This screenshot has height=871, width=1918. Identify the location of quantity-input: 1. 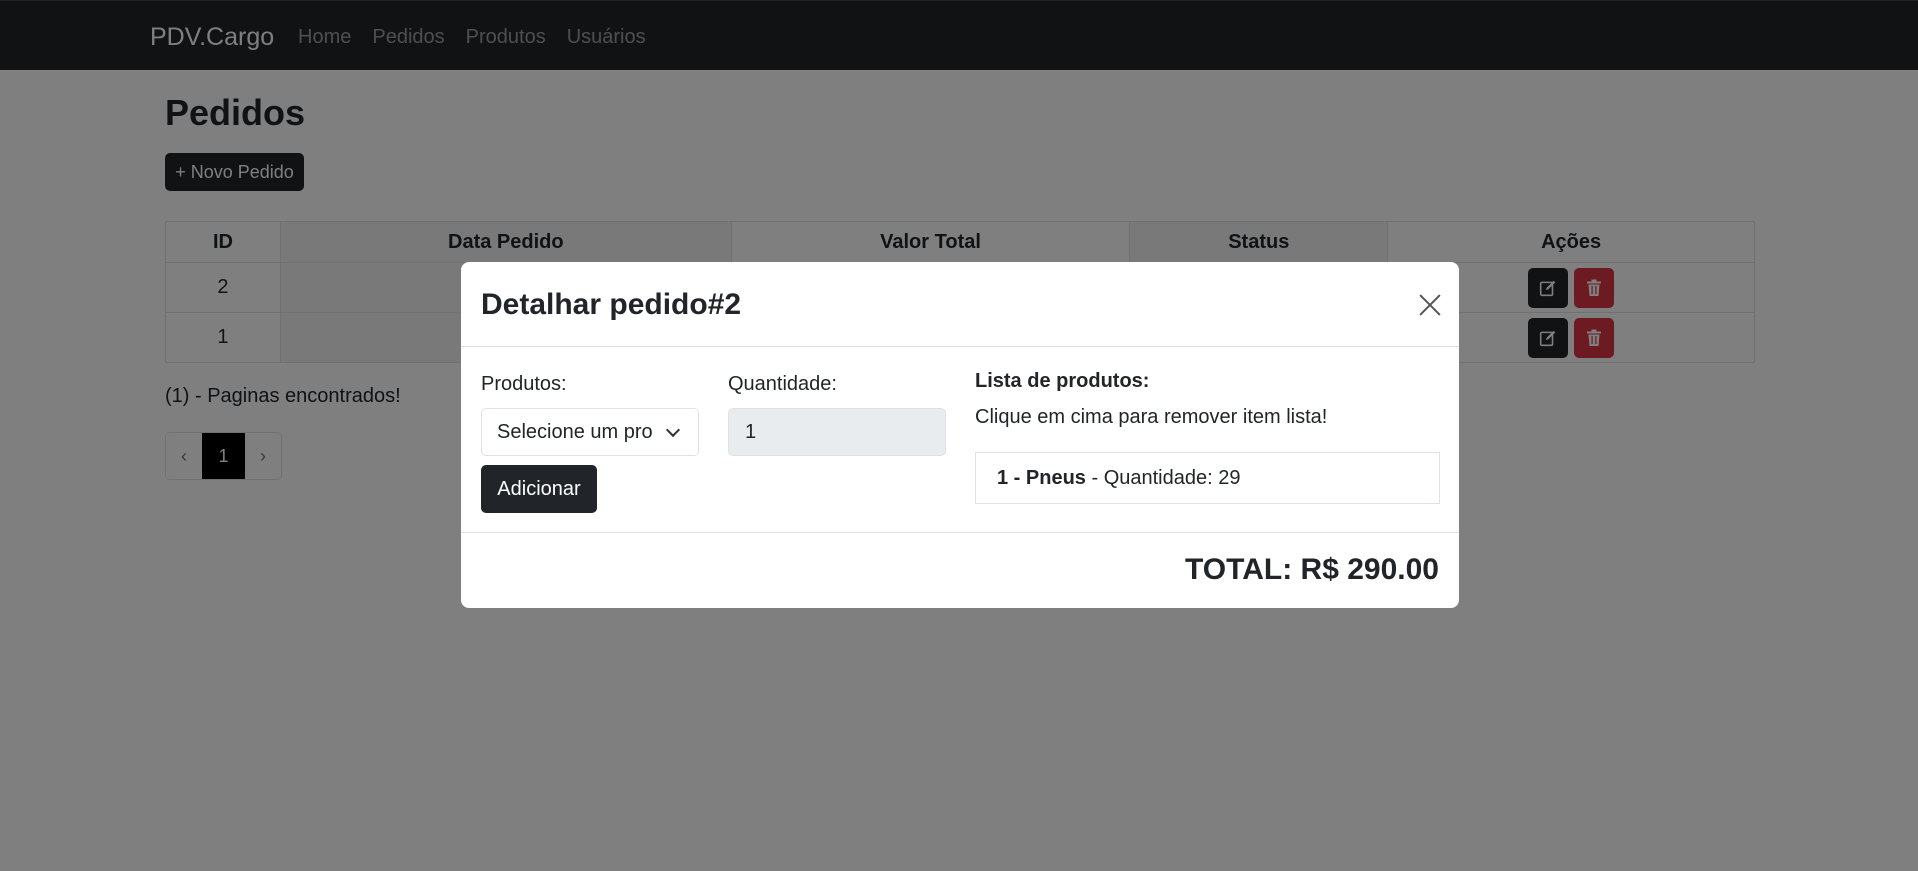
(837, 432).